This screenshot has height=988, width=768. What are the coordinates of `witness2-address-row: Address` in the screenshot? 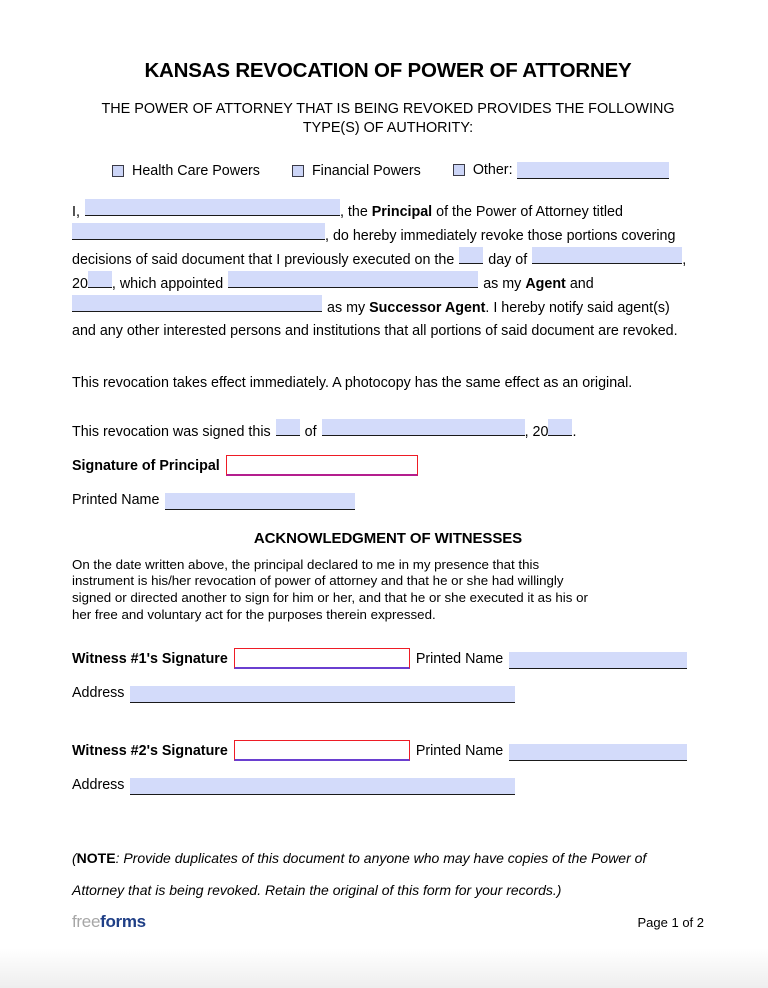 It's located at (388, 785).